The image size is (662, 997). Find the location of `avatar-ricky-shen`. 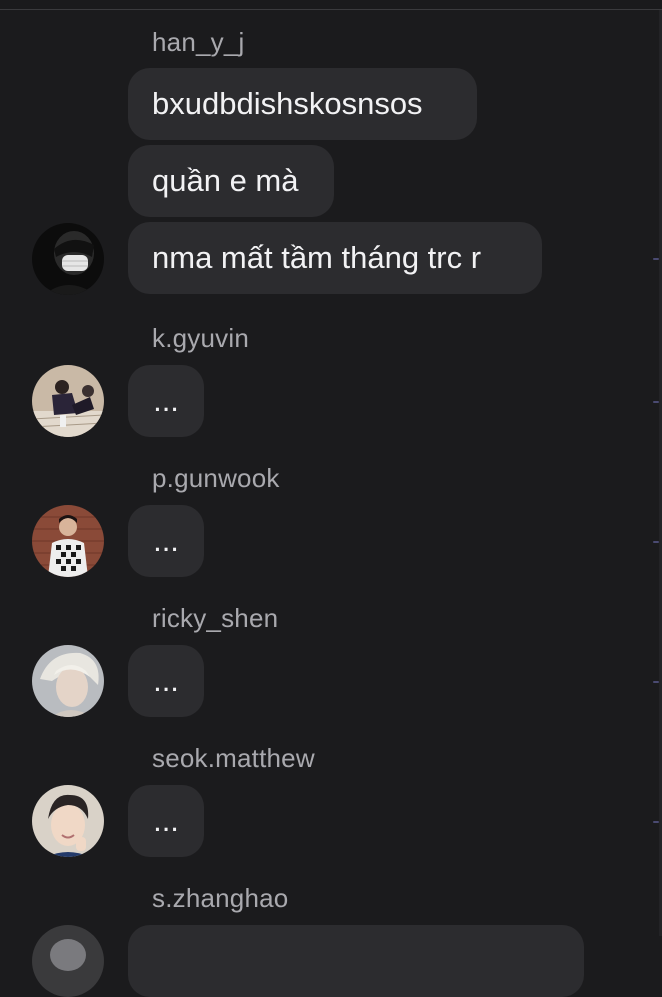

avatar-ricky-shen is located at coordinates (68, 681).